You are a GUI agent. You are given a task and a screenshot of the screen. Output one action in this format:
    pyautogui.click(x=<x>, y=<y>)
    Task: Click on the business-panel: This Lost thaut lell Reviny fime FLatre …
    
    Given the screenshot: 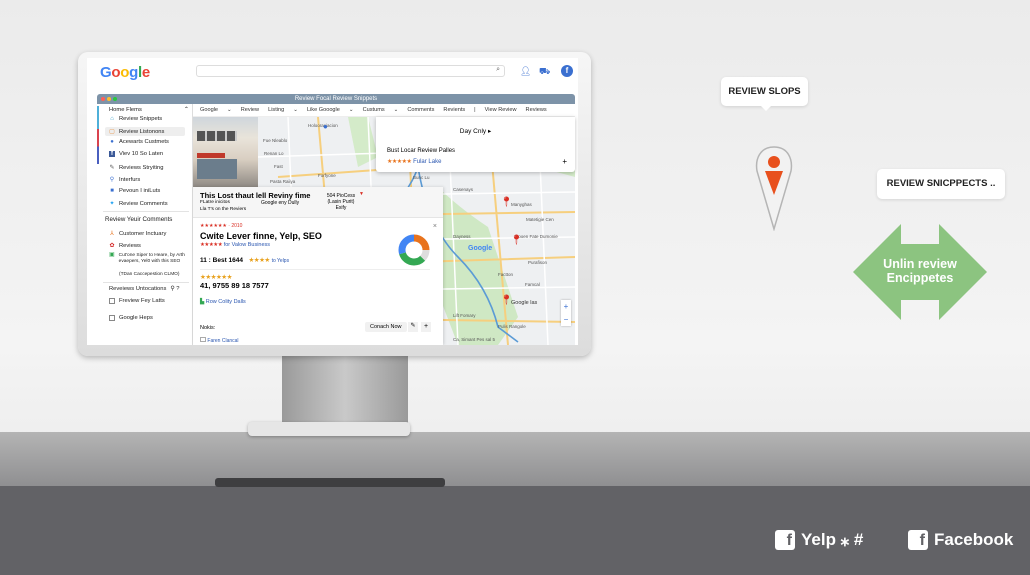 What is the action you would take?
    pyautogui.click(x=318, y=266)
    